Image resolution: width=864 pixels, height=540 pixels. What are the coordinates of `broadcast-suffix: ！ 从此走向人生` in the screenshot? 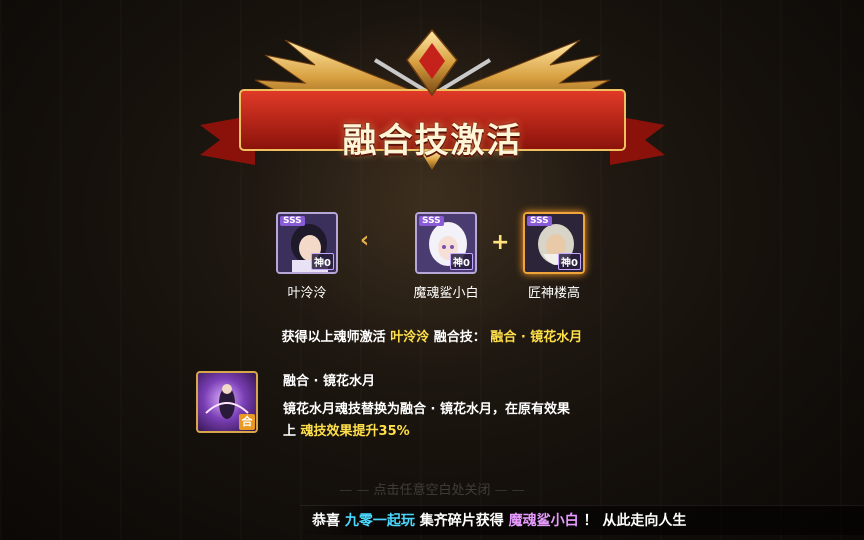 It's located at (635, 521).